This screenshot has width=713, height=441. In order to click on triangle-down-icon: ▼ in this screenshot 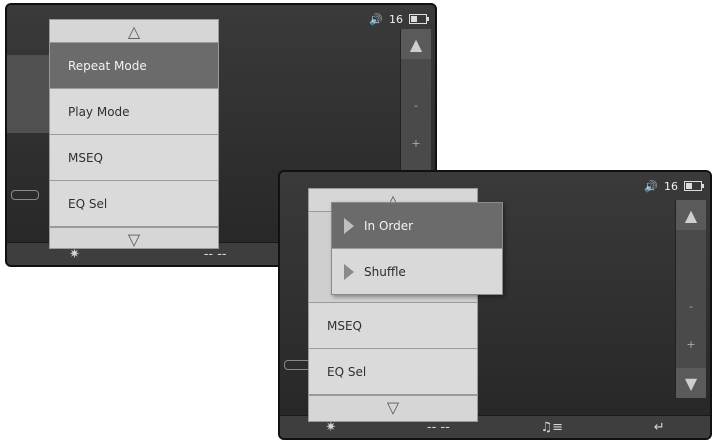, I will do `click(691, 383)`.